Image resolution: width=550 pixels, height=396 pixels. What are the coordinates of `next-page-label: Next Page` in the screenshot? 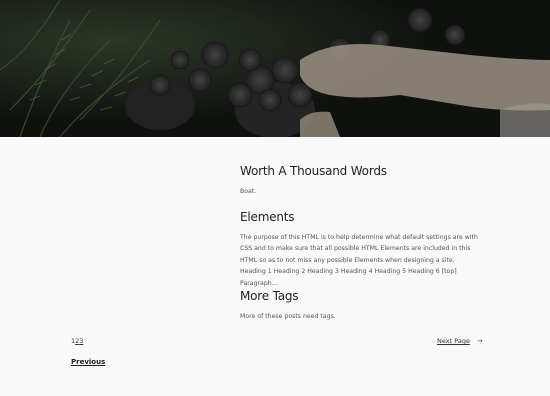 It's located at (453, 341).